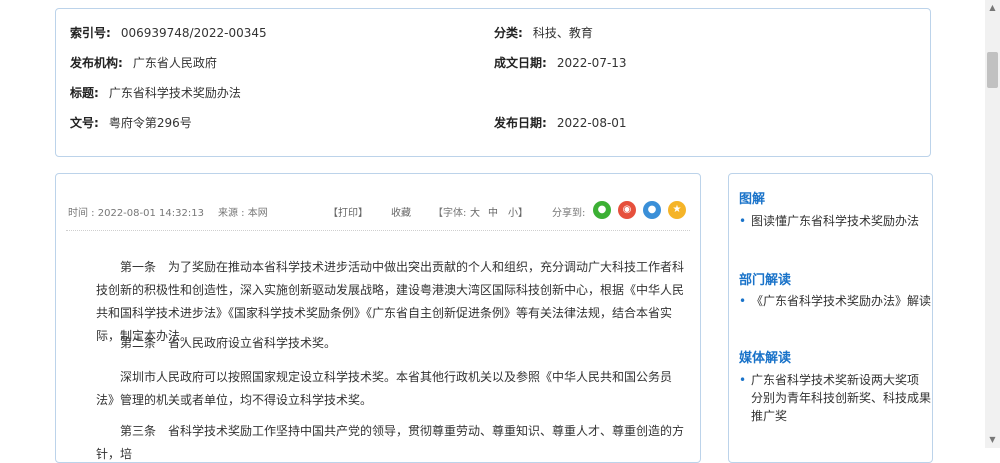 The width and height of the screenshot is (1000, 463). I want to click on weibo-share-icon: ◉, so click(627, 210).